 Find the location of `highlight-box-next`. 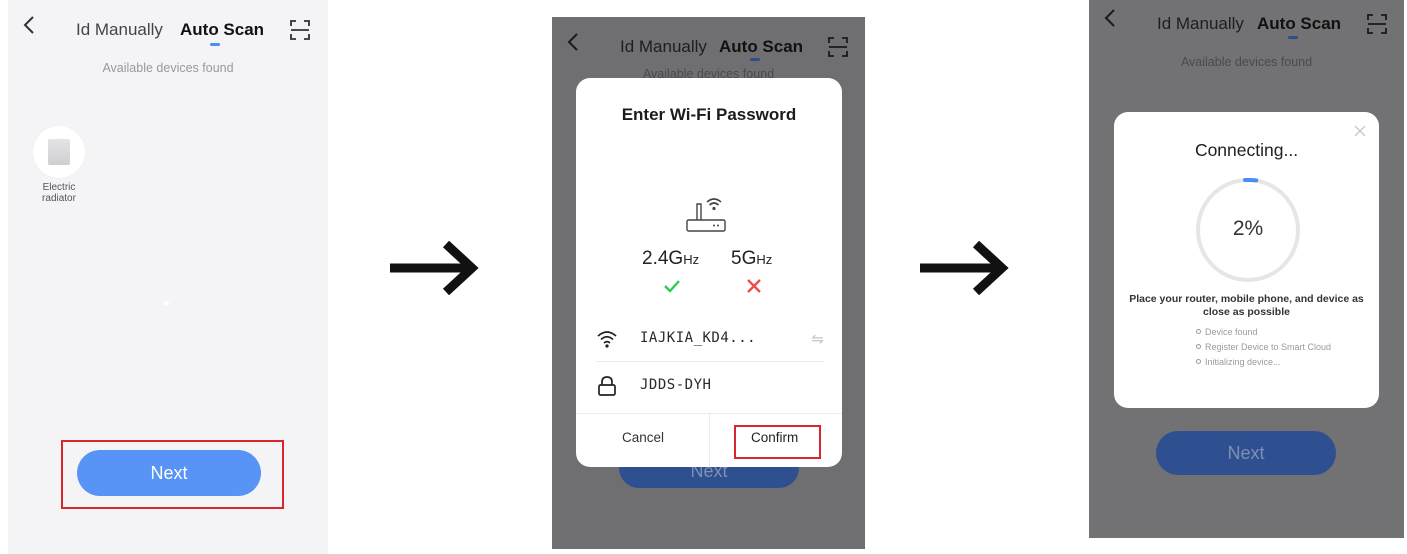

highlight-box-next is located at coordinates (172, 474).